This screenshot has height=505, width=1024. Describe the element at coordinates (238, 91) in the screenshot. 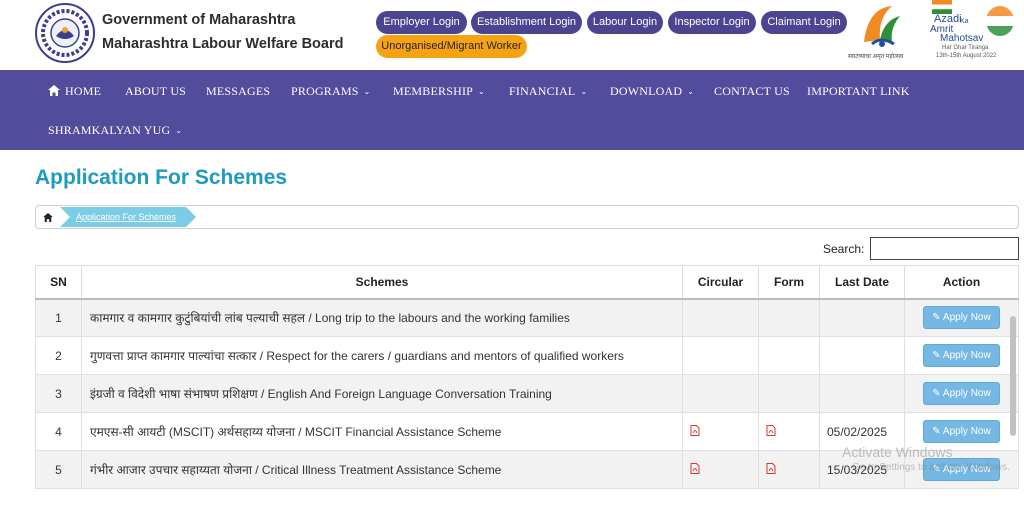

I see `nav-messages: MESSAGES` at that location.